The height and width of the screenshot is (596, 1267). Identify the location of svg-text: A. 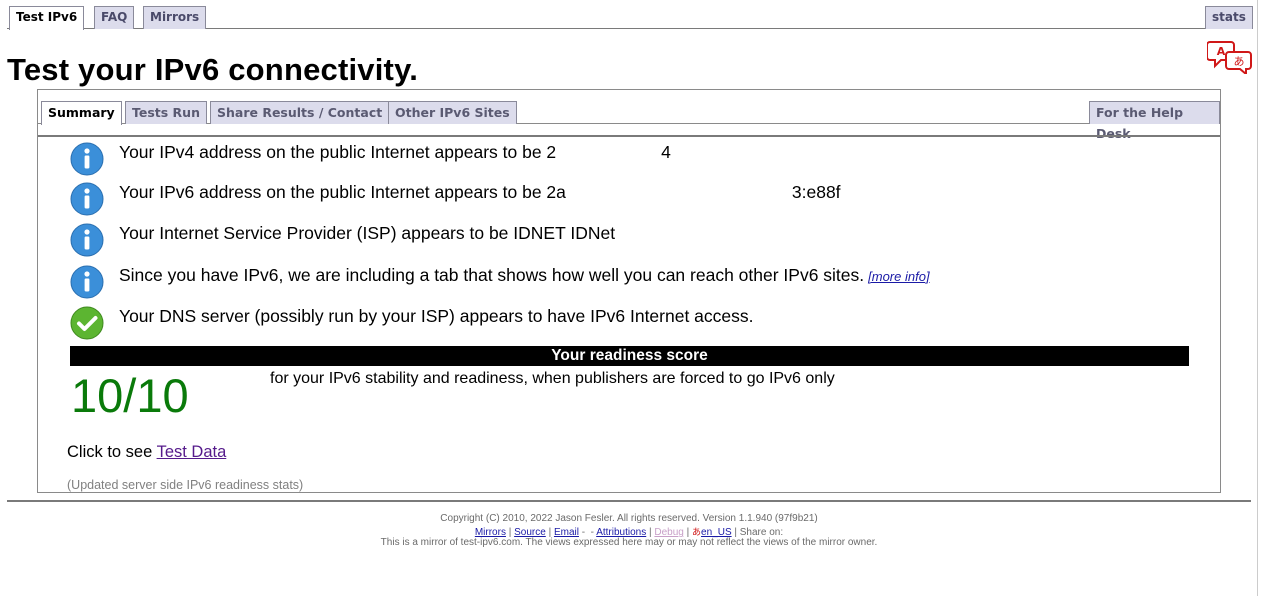
(1221, 51).